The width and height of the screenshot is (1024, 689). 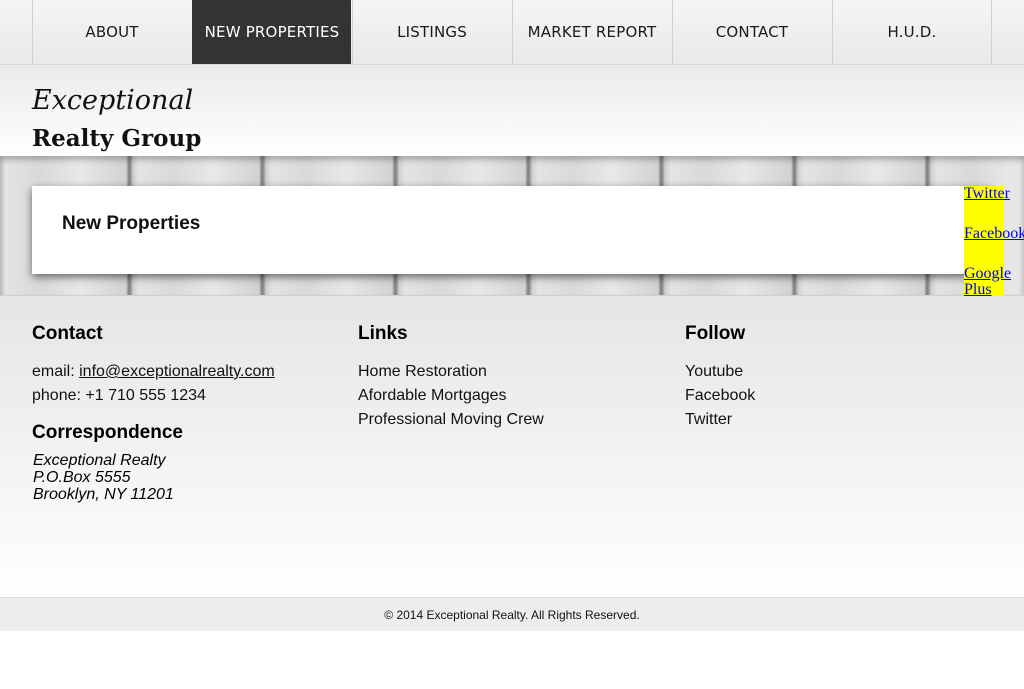 What do you see at coordinates (708, 420) in the screenshot?
I see `follow-twitter: Twitter` at bounding box center [708, 420].